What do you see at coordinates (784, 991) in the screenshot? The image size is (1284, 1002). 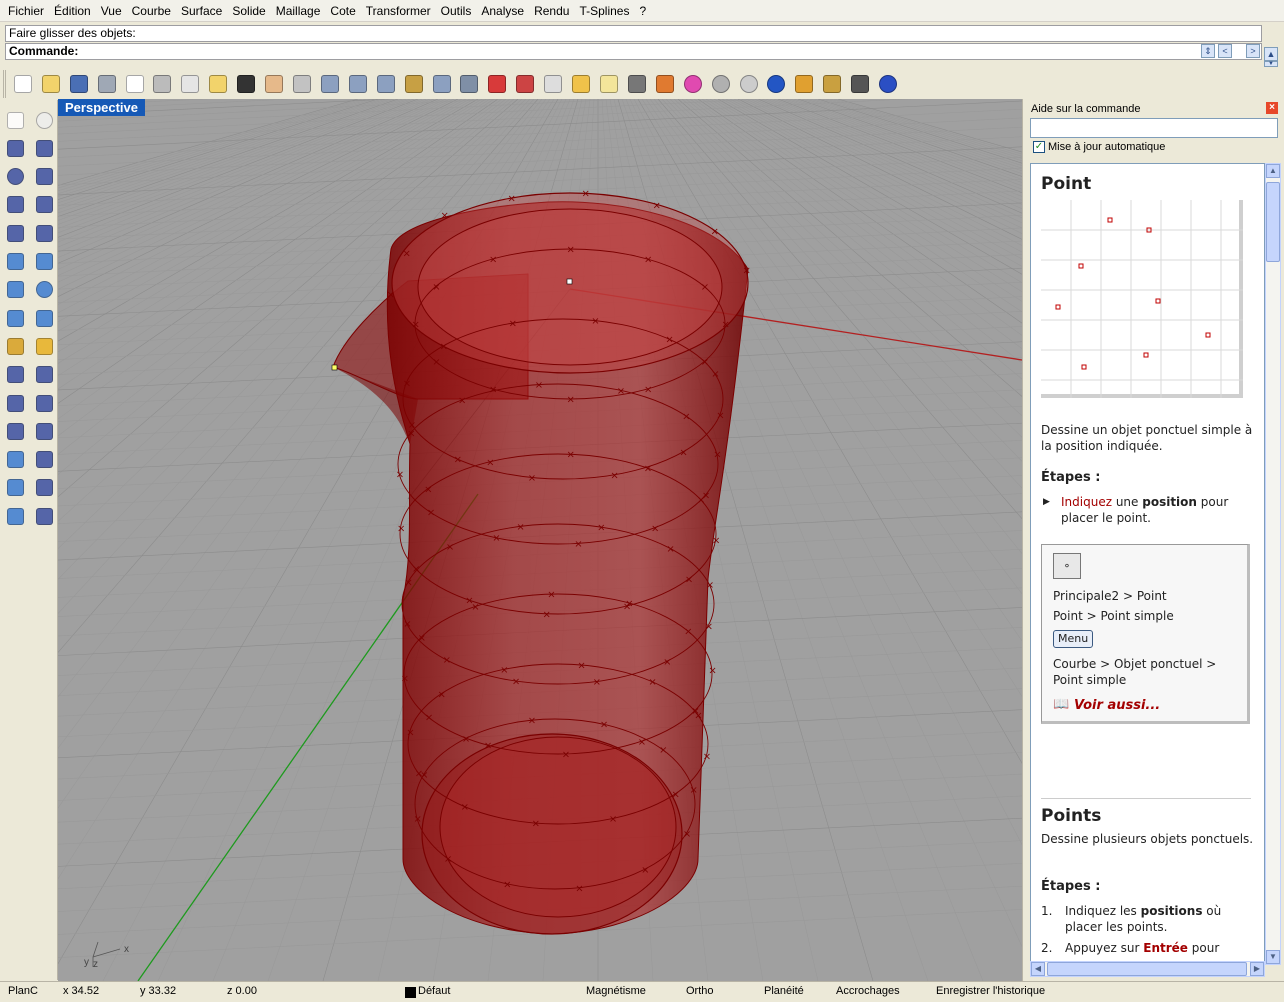 I see `status-planar-toggle: Planéité` at bounding box center [784, 991].